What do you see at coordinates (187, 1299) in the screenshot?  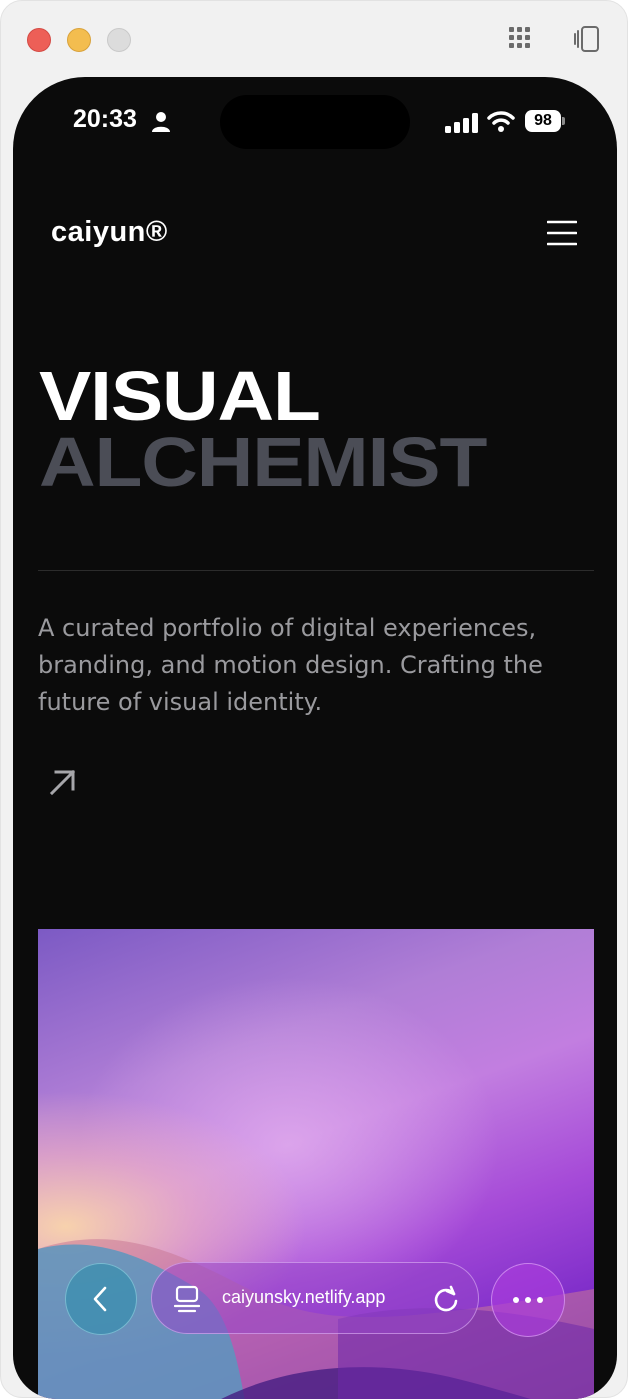 I see `reader-icon` at bounding box center [187, 1299].